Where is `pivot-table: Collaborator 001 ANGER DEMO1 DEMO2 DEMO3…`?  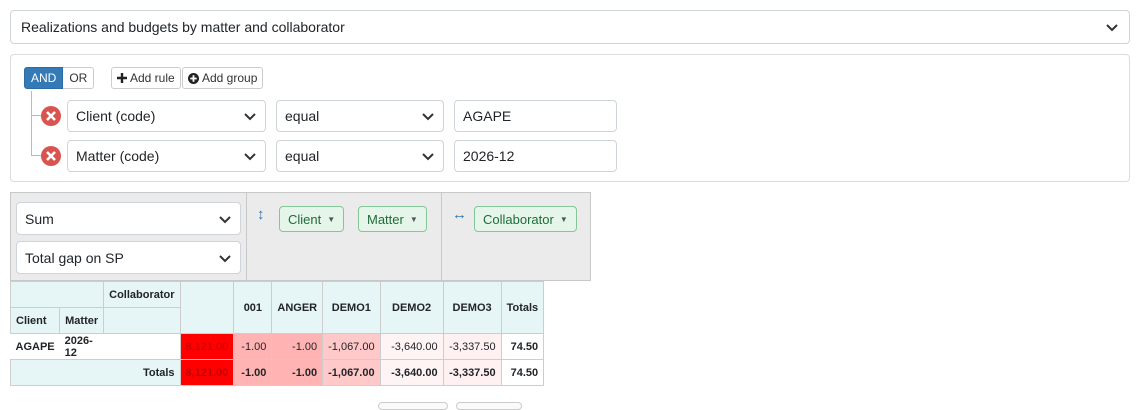 pivot-table: Collaborator 001 ANGER DEMO1 DEMO2 DEMO3… is located at coordinates (277, 333).